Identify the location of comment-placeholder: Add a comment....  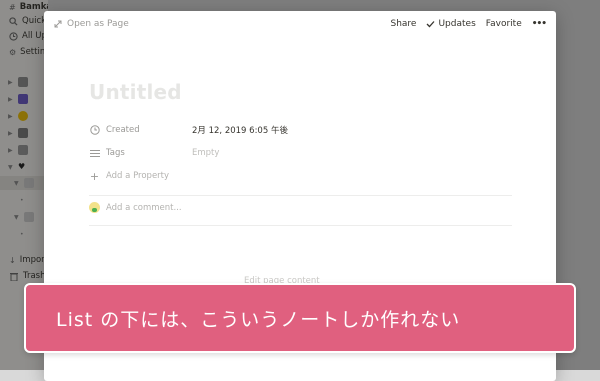
(144, 207).